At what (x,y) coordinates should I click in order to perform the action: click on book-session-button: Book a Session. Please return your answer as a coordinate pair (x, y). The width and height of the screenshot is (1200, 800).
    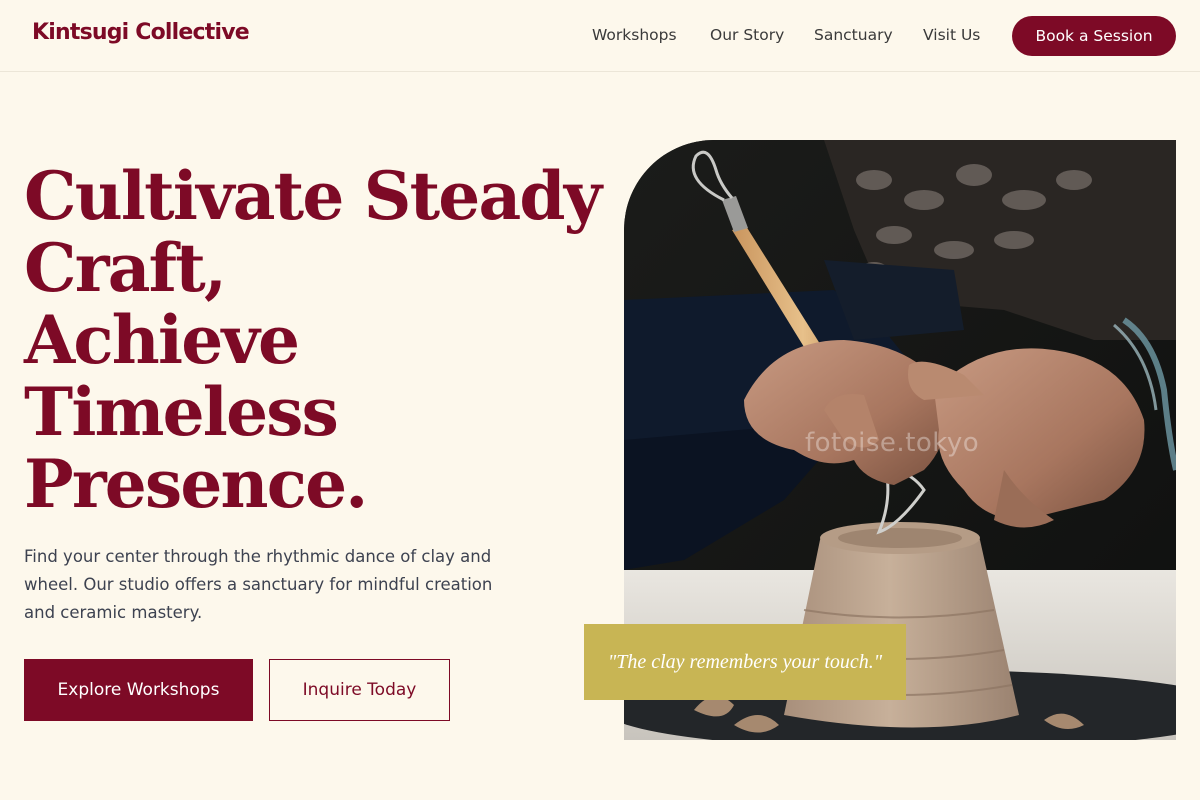
    Looking at the image, I should click on (1094, 36).